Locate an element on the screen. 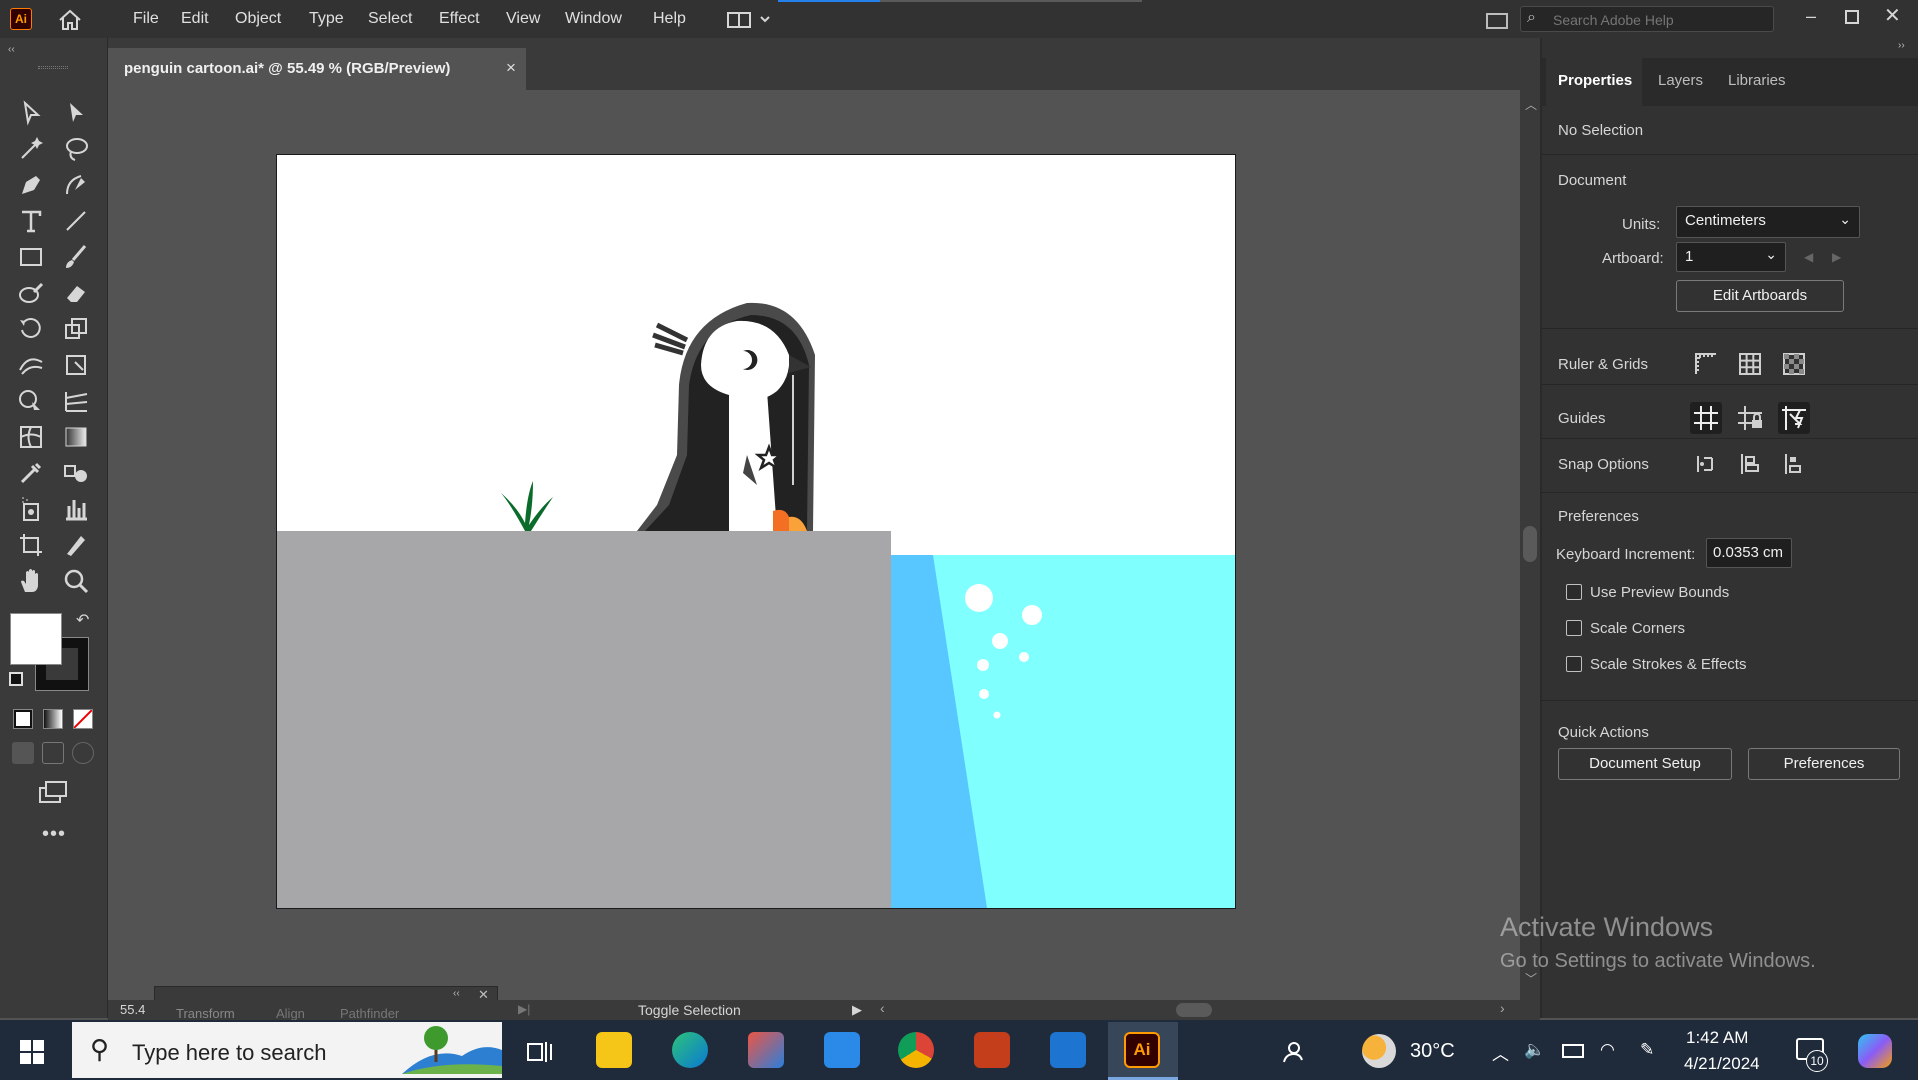  scroll-thumb is located at coordinates (1530, 544).